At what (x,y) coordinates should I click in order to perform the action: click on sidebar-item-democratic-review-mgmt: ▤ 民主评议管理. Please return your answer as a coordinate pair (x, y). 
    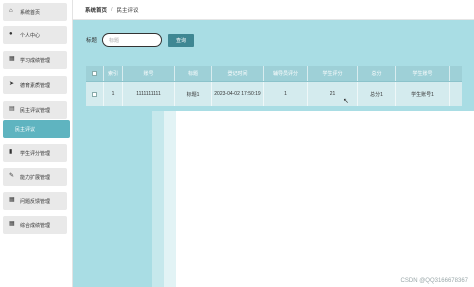
    Looking at the image, I should click on (35, 110).